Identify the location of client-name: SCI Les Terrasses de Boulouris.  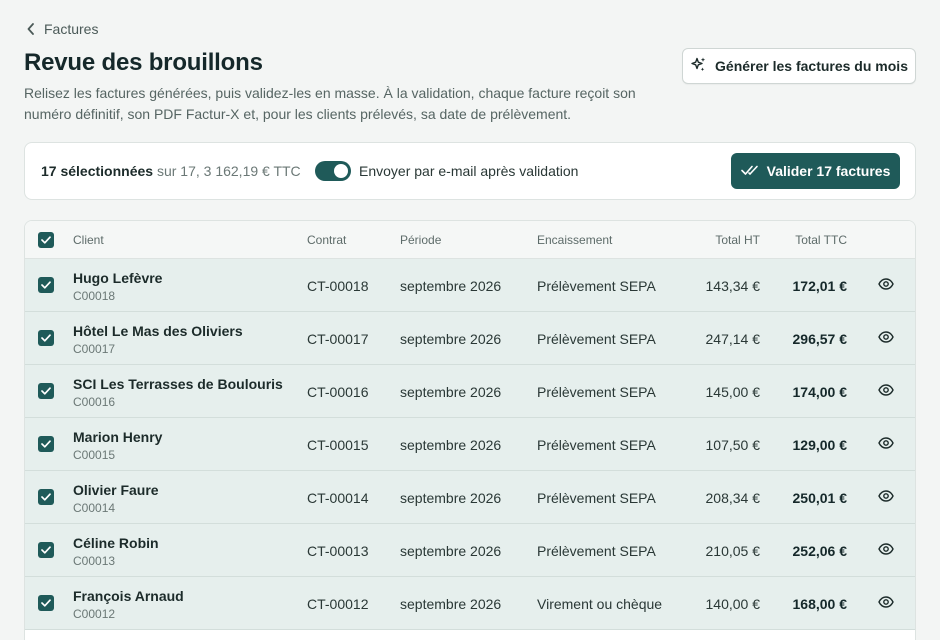
(178, 384).